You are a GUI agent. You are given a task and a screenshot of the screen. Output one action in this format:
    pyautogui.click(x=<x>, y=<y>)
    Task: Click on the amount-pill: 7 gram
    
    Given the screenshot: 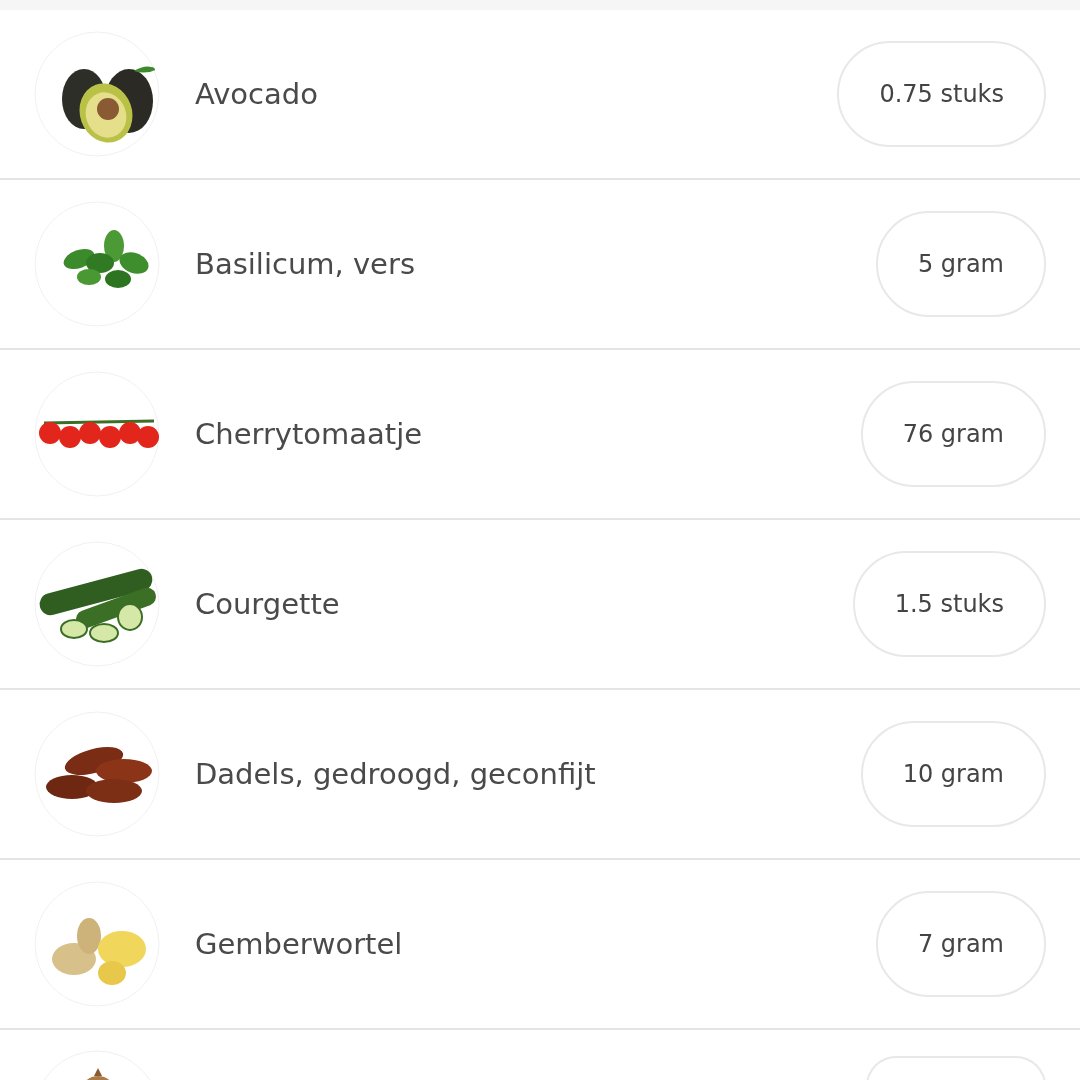 What is the action you would take?
    pyautogui.click(x=960, y=944)
    